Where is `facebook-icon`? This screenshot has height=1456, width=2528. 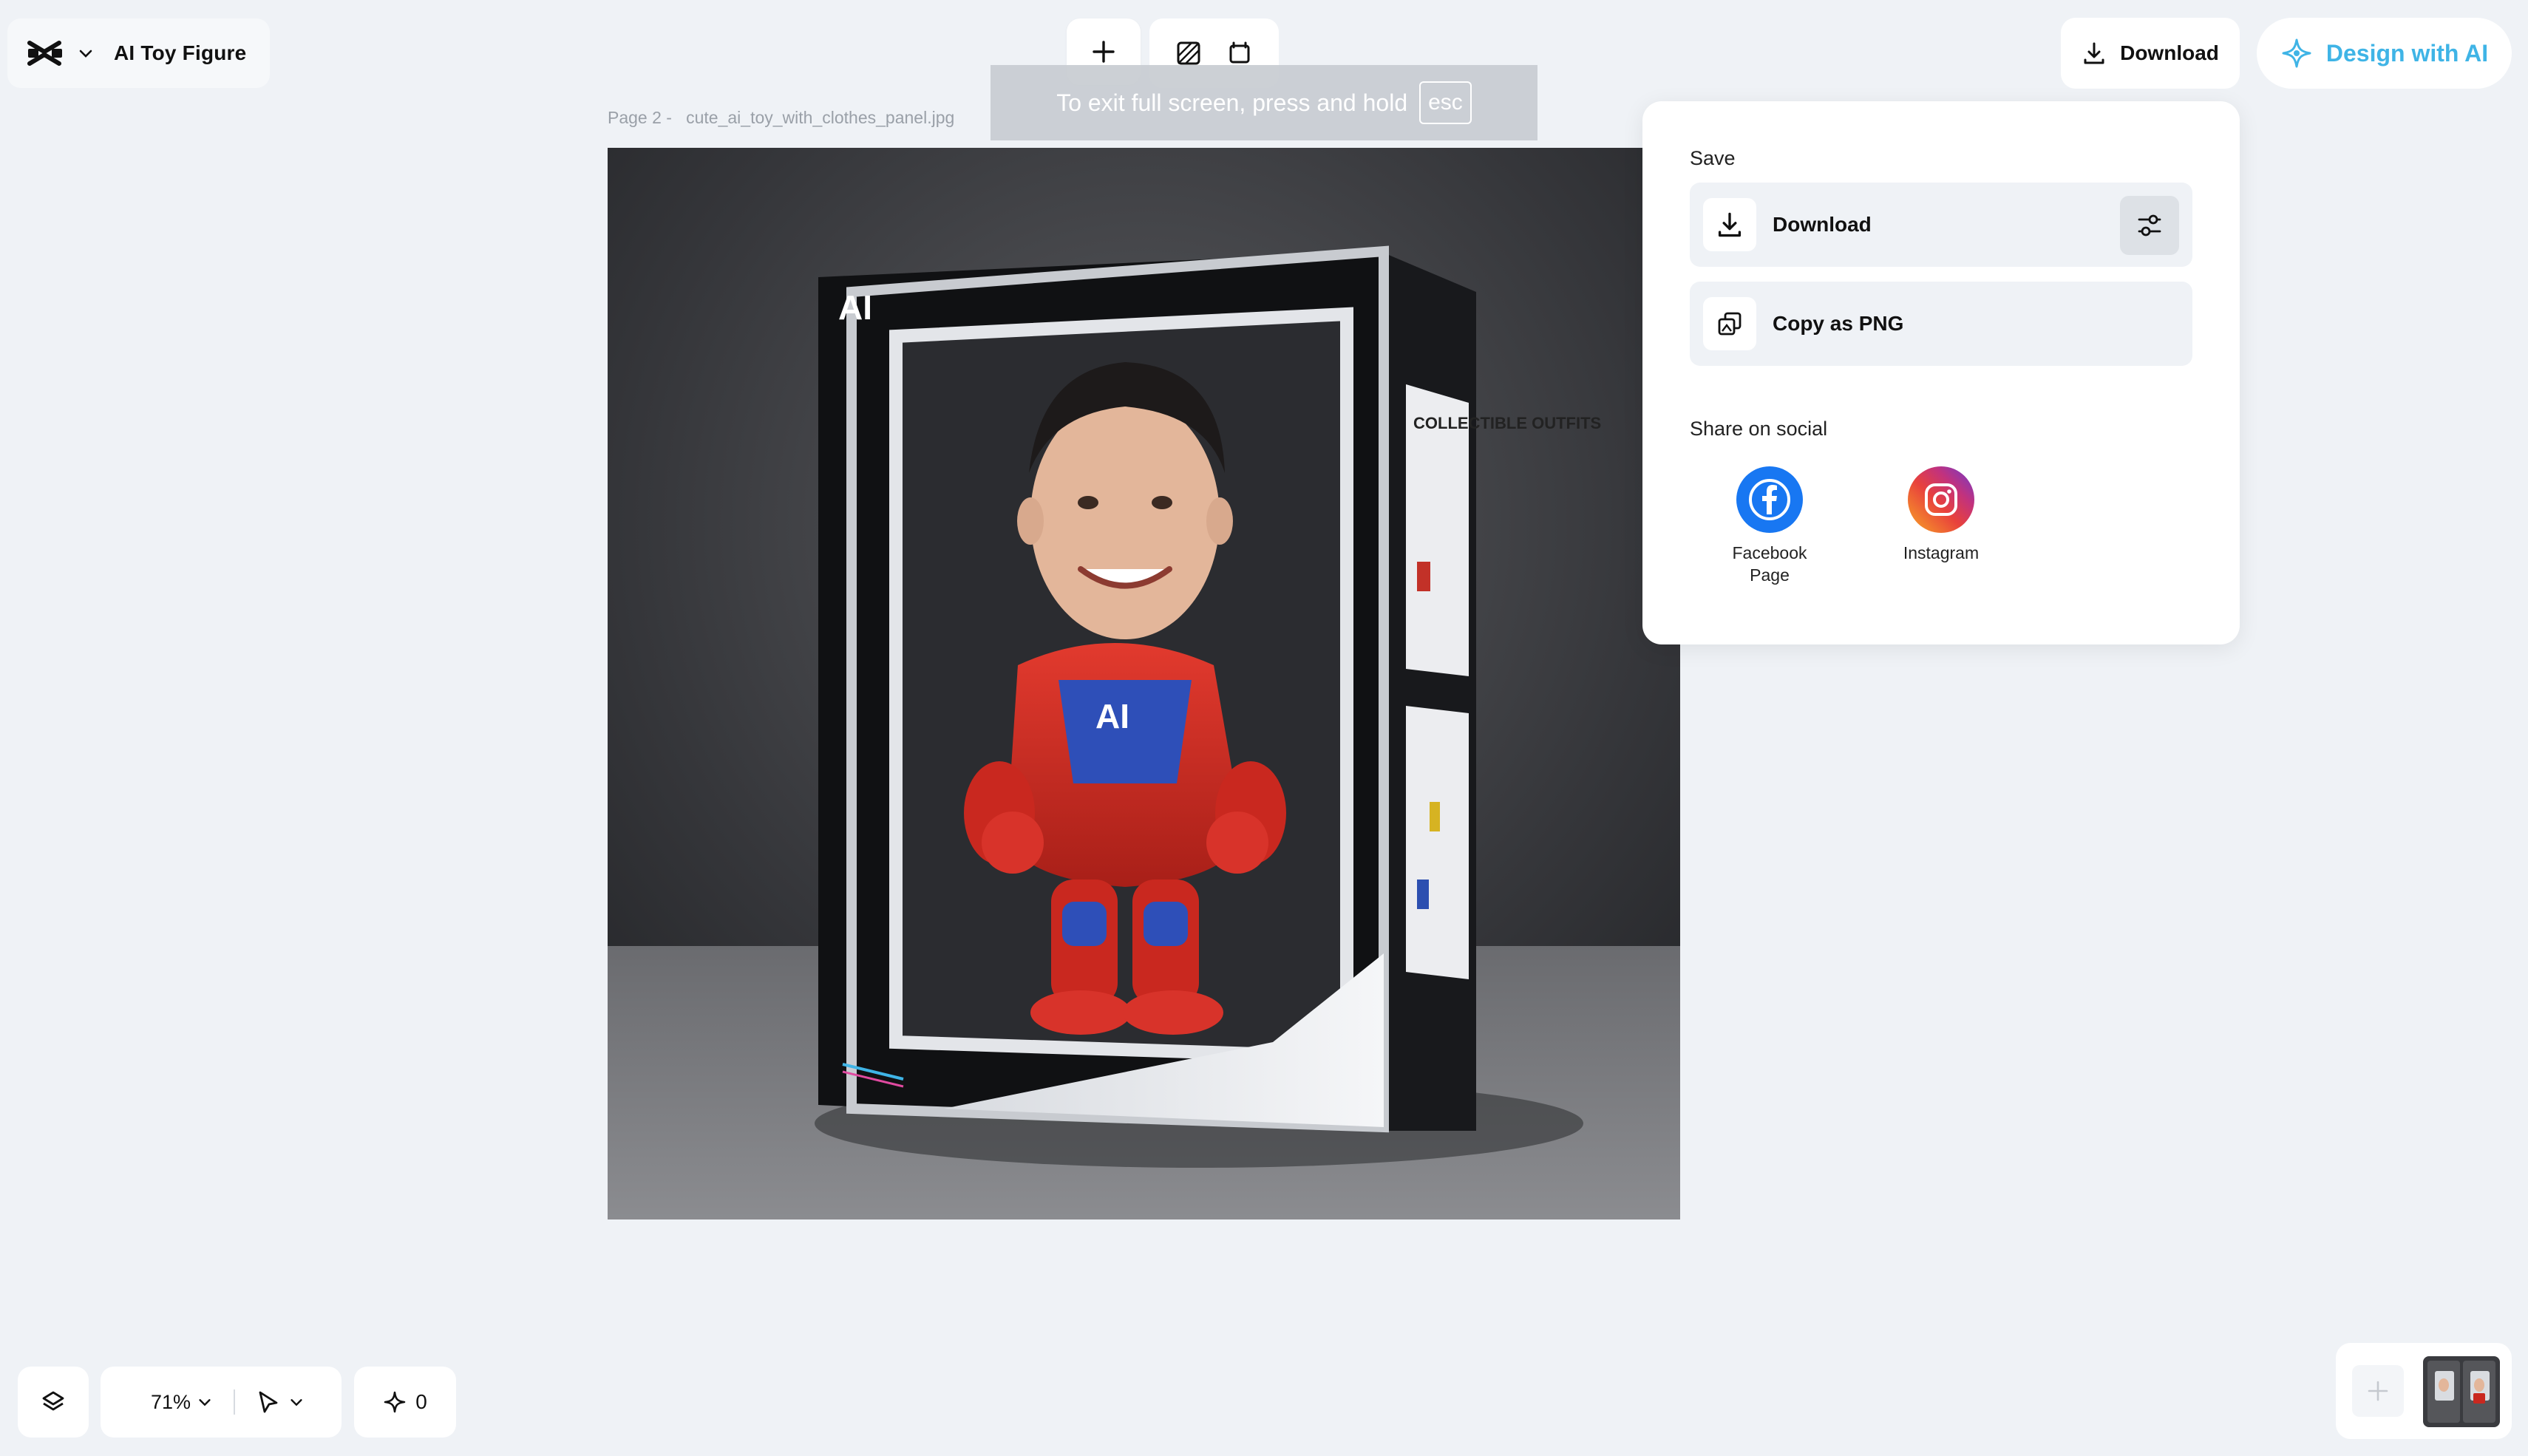
facebook-icon is located at coordinates (1769, 499).